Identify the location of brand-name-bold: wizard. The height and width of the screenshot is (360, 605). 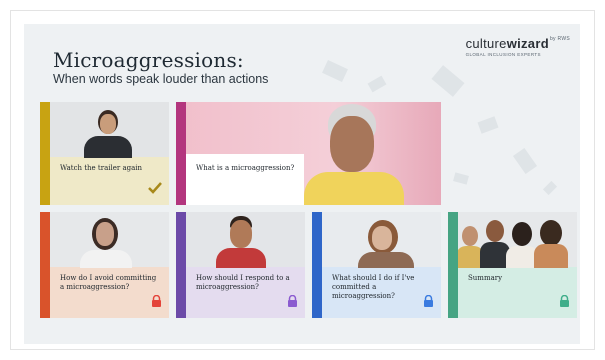
(527, 43).